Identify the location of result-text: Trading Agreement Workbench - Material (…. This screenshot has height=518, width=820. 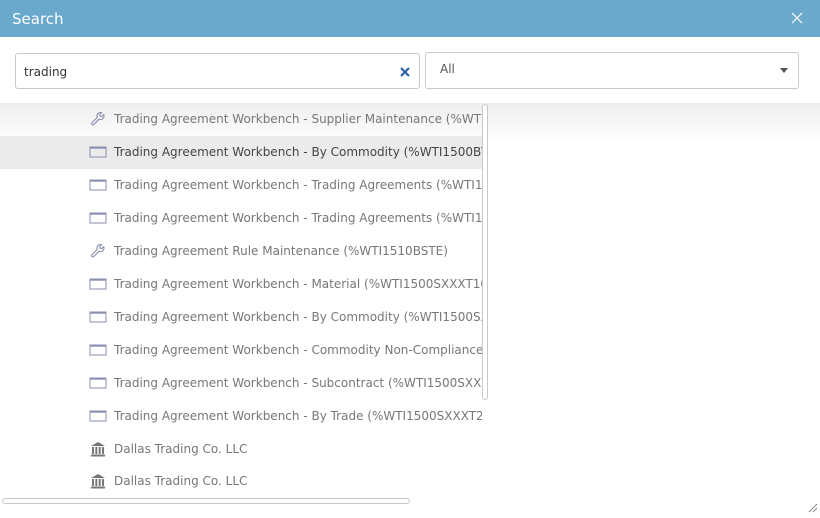
(298, 284).